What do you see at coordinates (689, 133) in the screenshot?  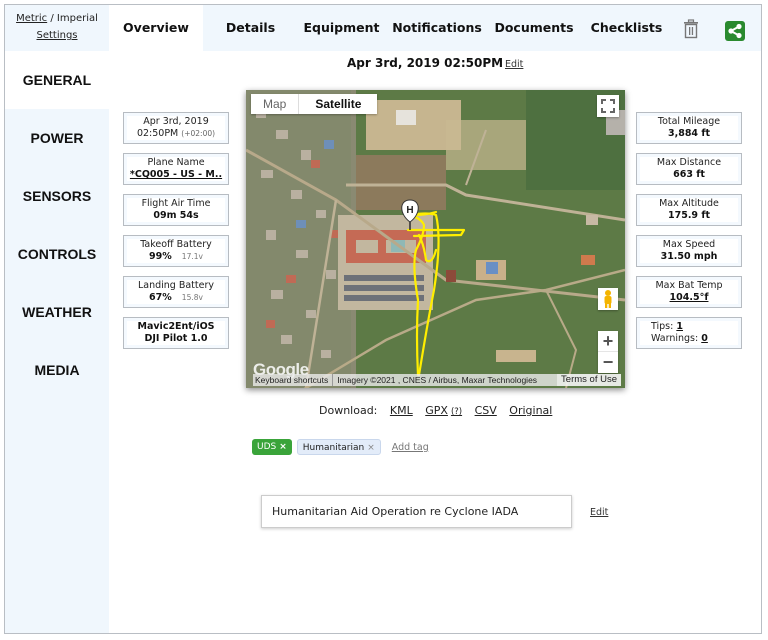 I see `total-mileage-value: 3,884 ft` at bounding box center [689, 133].